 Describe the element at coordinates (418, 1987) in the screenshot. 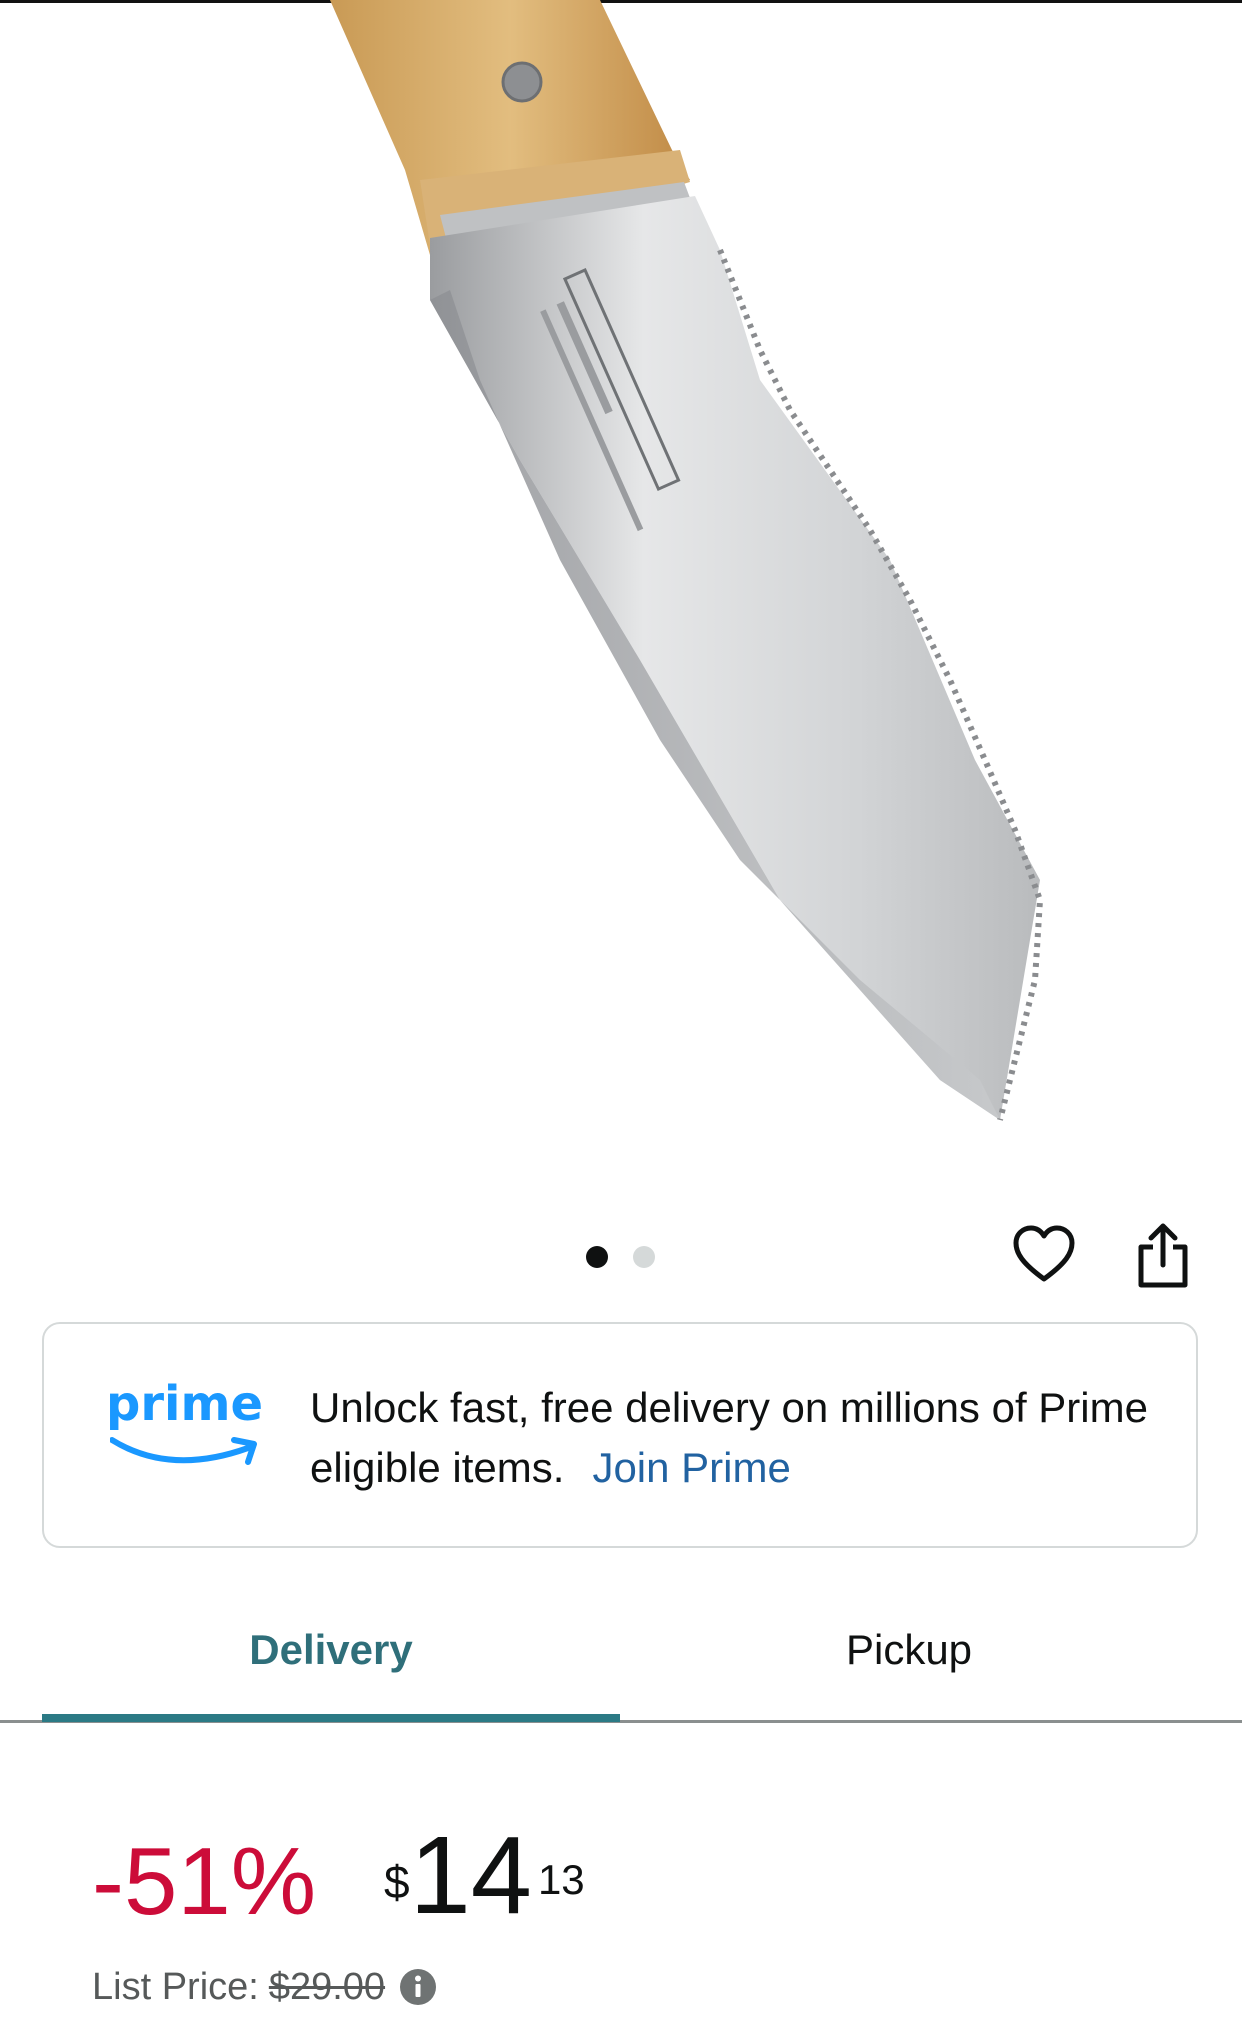

I see `info-icon` at that location.